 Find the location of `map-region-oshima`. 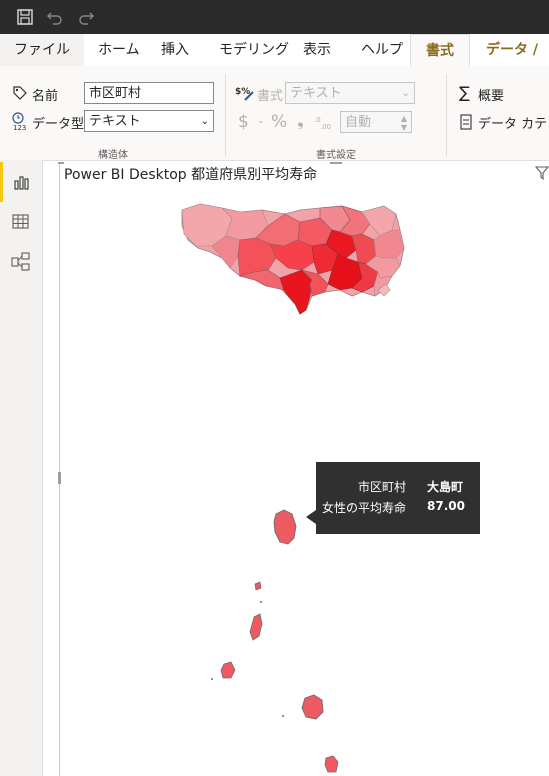

map-region-oshima is located at coordinates (285, 527).